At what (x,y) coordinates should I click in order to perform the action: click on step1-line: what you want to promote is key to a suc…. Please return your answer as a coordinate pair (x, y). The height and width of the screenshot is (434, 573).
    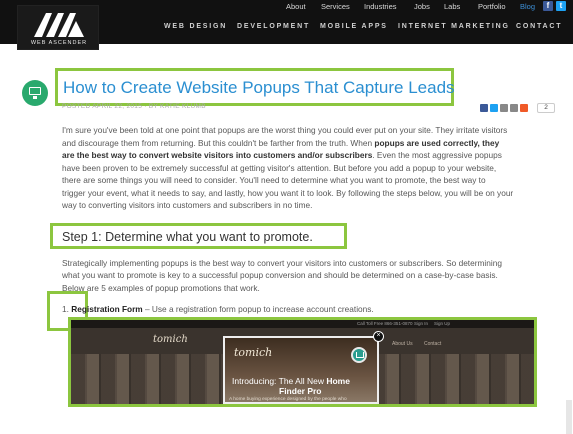
    Looking at the image, I should click on (280, 275).